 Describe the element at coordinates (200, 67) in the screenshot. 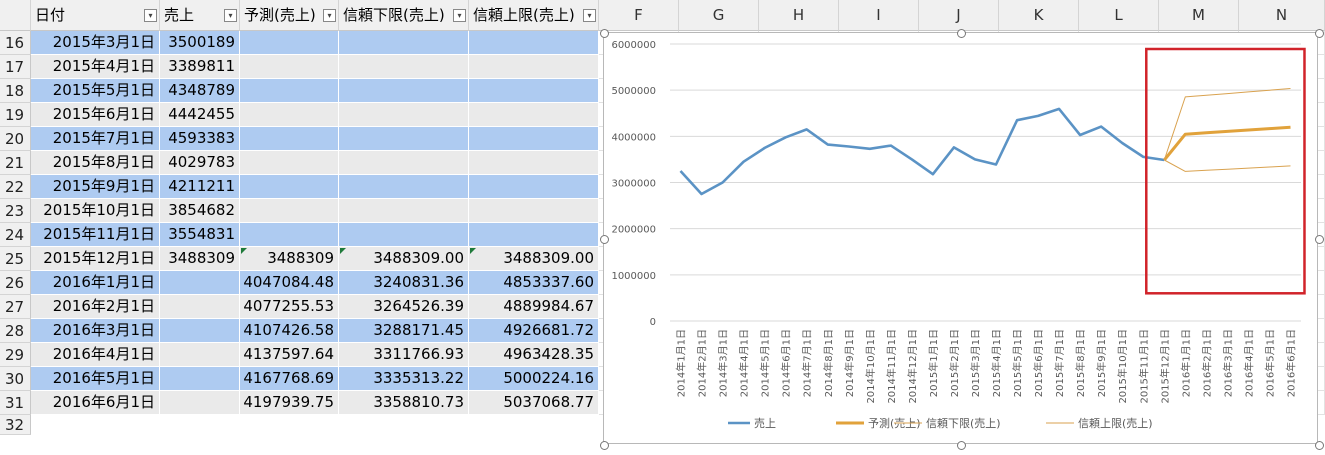

I see `table-cell: 3389811` at that location.